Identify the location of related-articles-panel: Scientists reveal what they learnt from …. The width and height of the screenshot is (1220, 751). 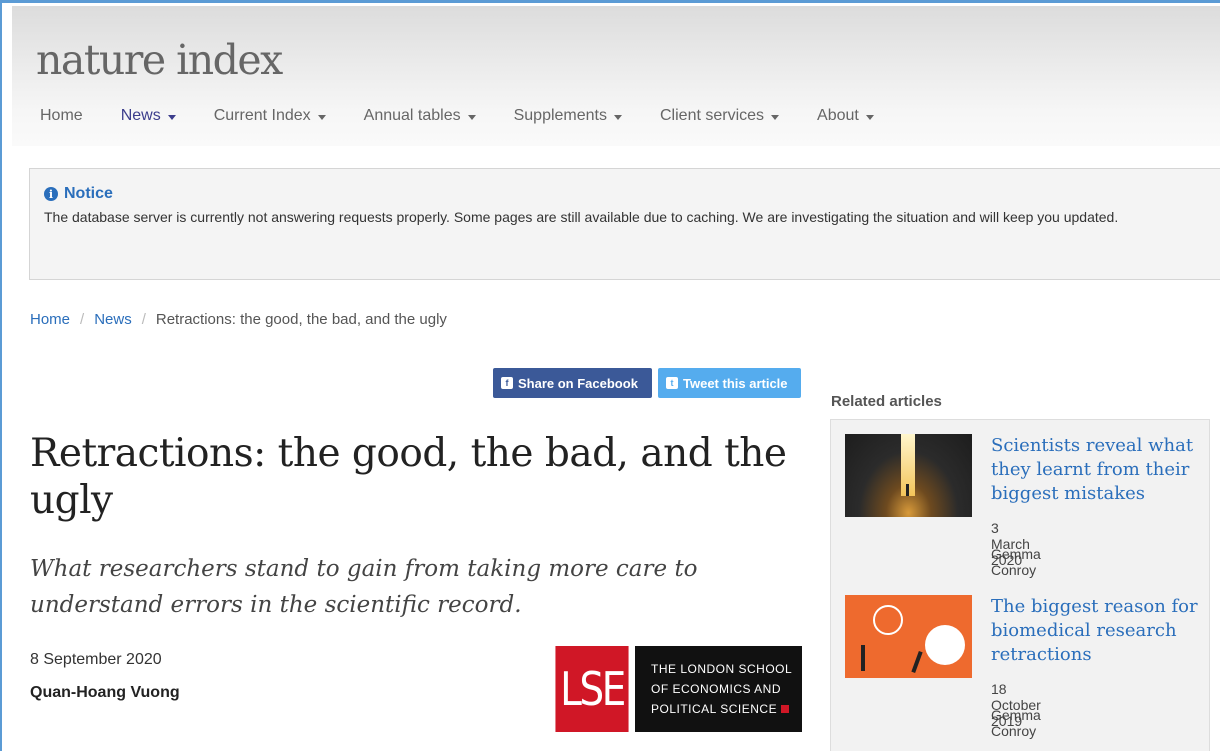
(1020, 585).